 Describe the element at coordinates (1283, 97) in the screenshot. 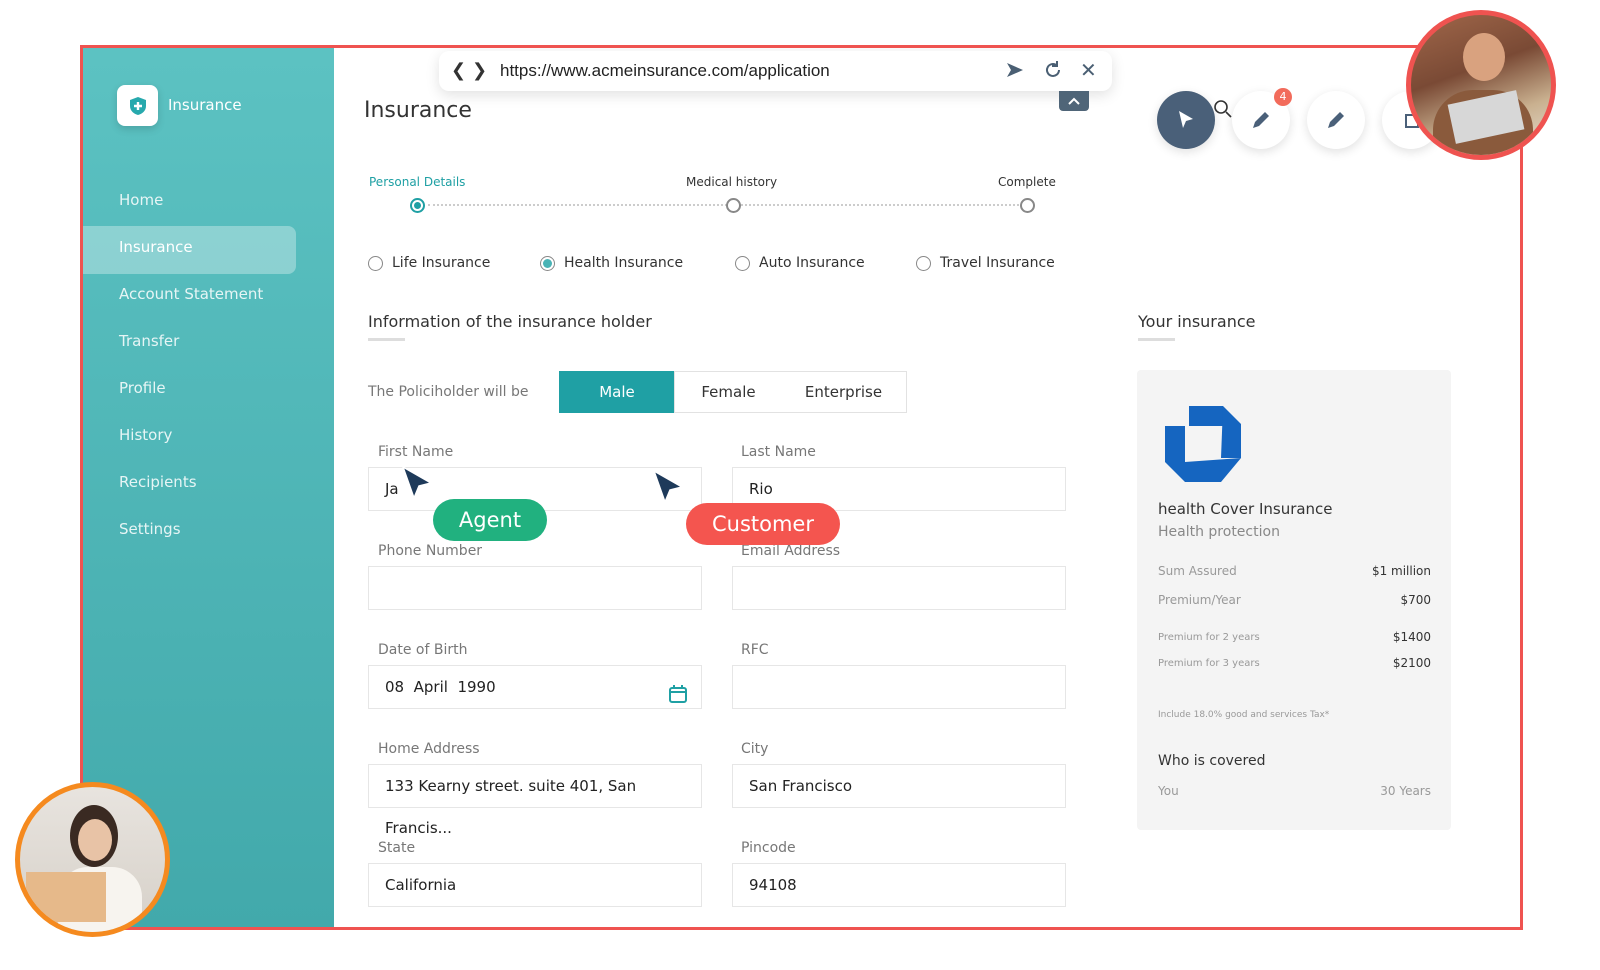

I see `notification-badge: 4` at that location.